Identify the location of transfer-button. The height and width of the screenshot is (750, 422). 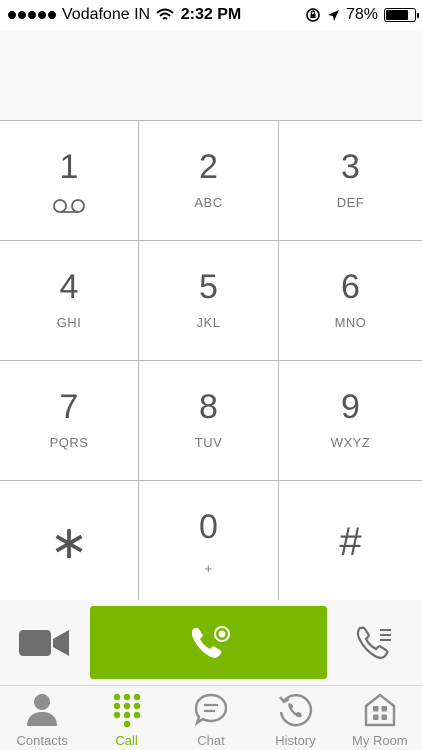
(375, 643).